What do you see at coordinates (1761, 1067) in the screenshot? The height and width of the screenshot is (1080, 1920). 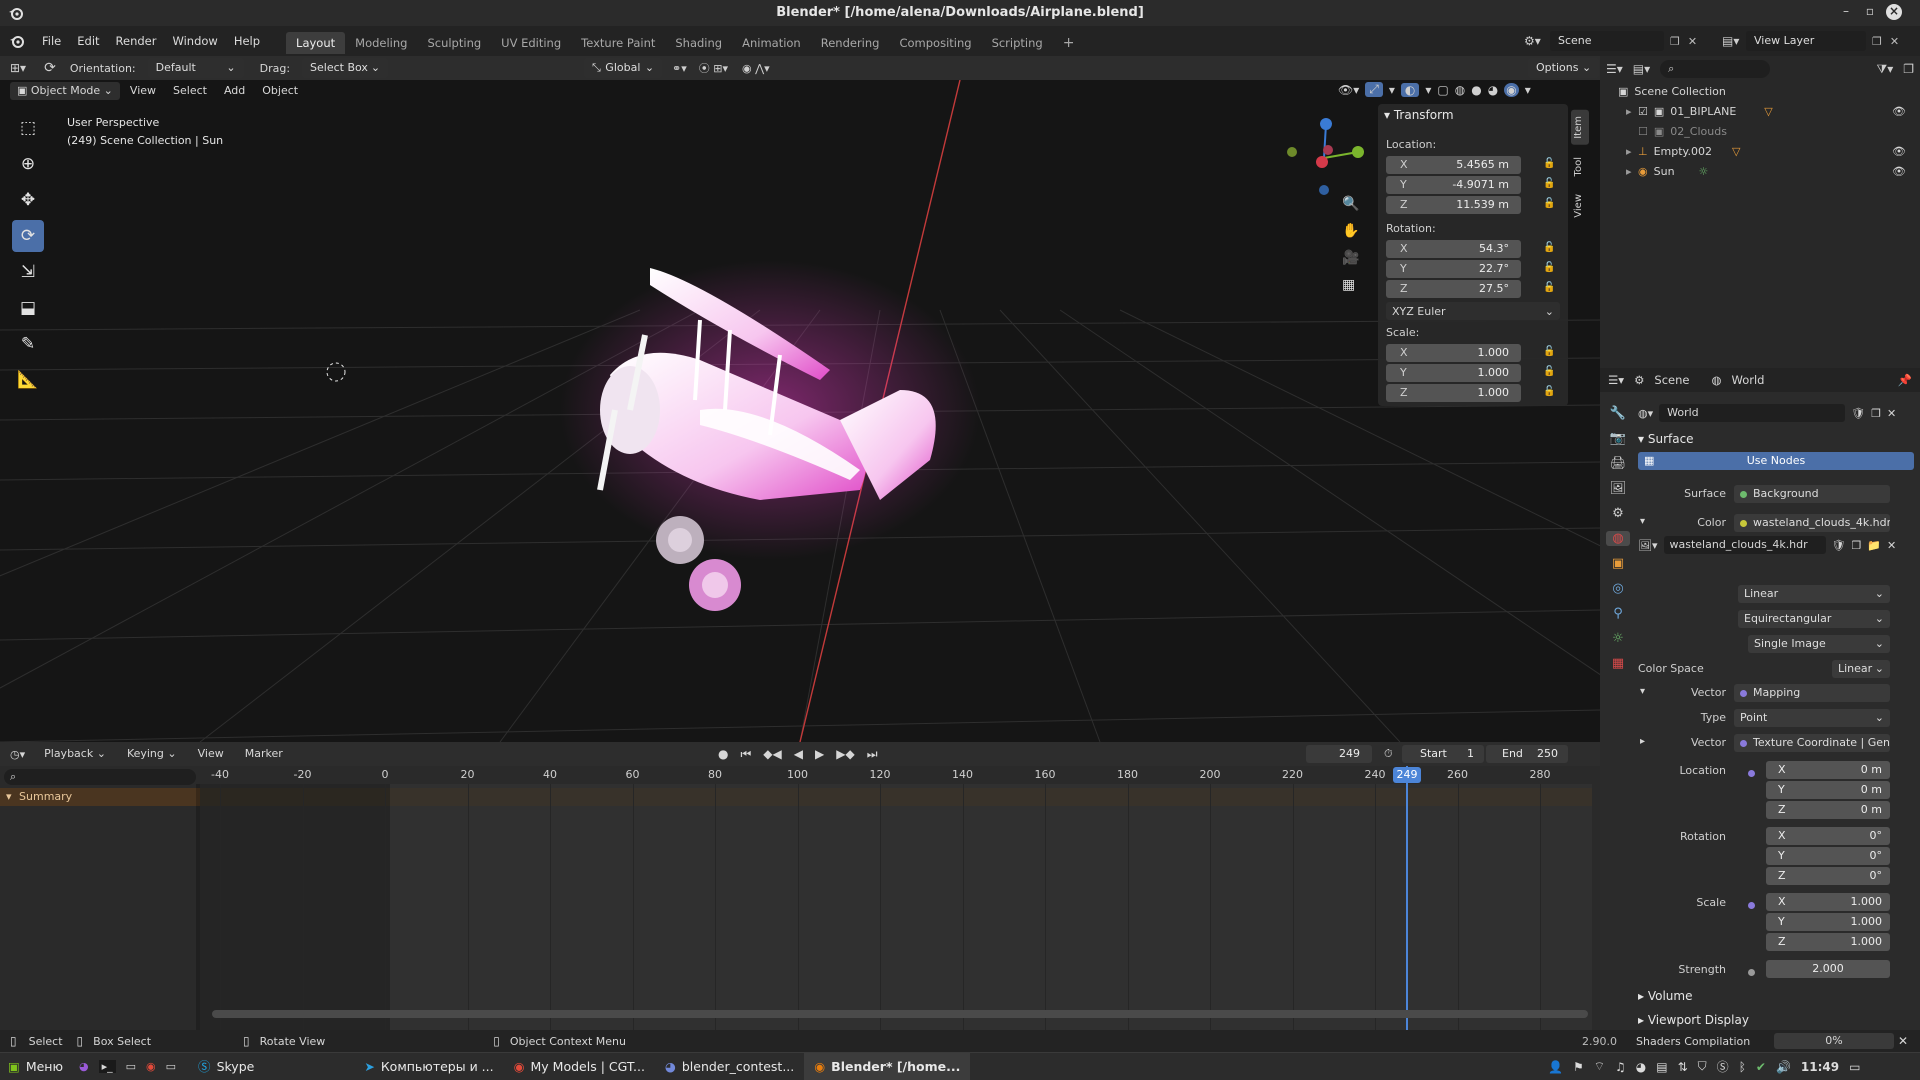 I see `update-check-icon: ✔` at bounding box center [1761, 1067].